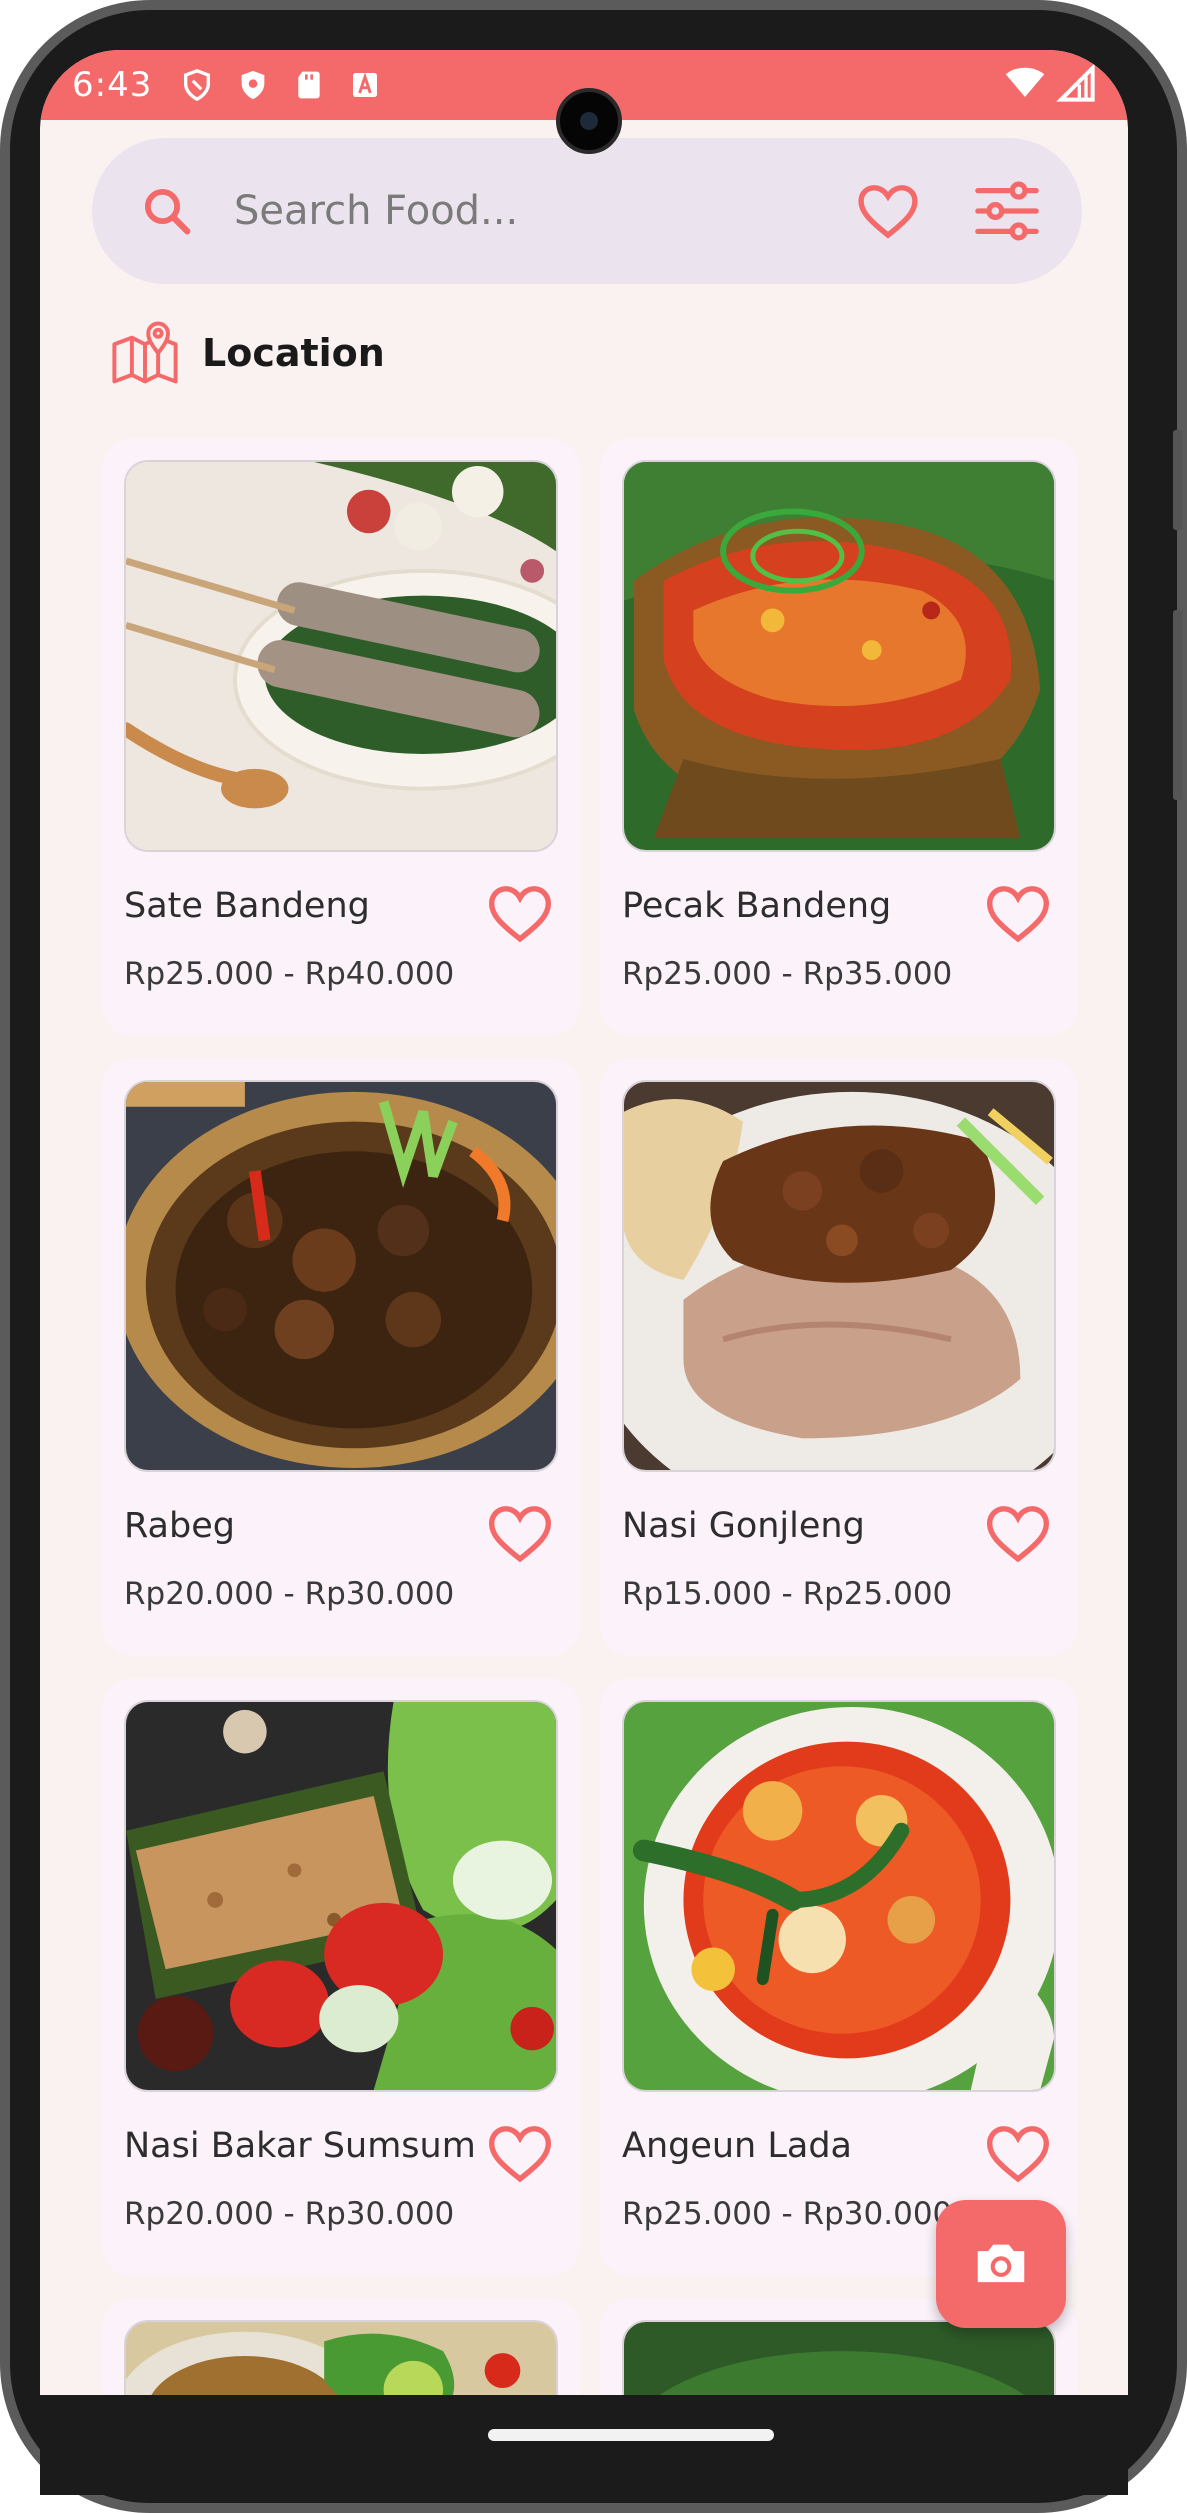 The height and width of the screenshot is (2513, 1187). I want to click on food-name: Nasi Gonjleng, so click(743, 1526).